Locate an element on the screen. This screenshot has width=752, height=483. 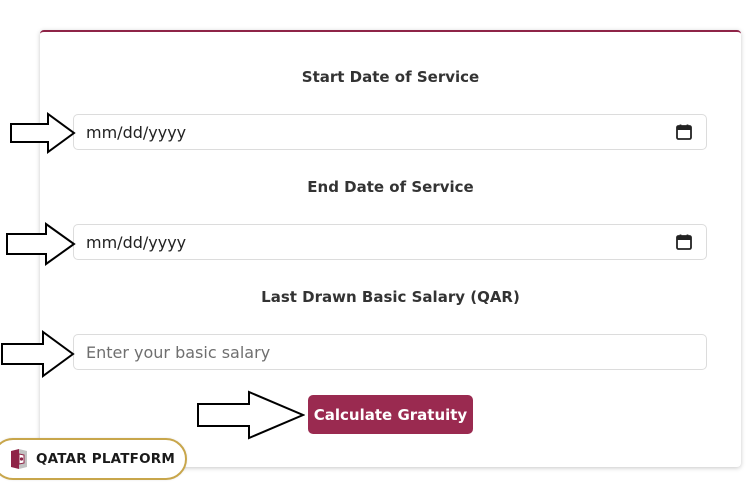
salary-label: Last Drawn Basic Salary (QAR) is located at coordinates (390, 297).